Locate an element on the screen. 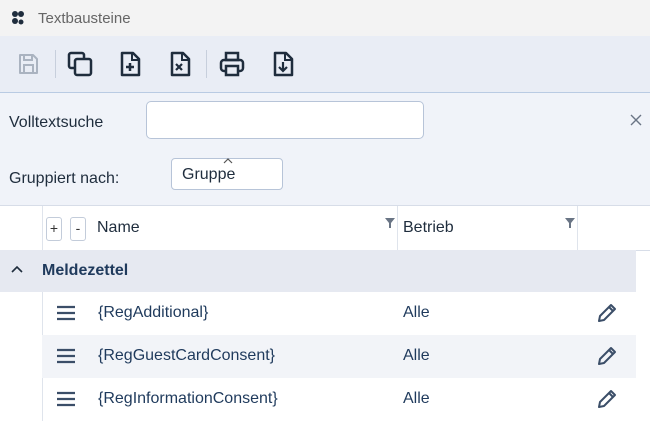  printer-icon is located at coordinates (232, 64).